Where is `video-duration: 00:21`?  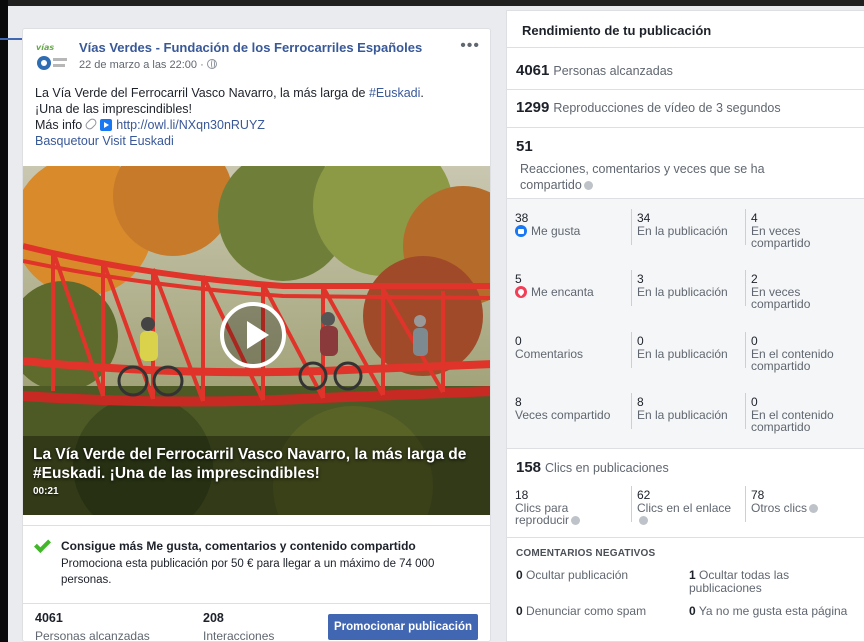
video-duration: 00:21 is located at coordinates (46, 491).